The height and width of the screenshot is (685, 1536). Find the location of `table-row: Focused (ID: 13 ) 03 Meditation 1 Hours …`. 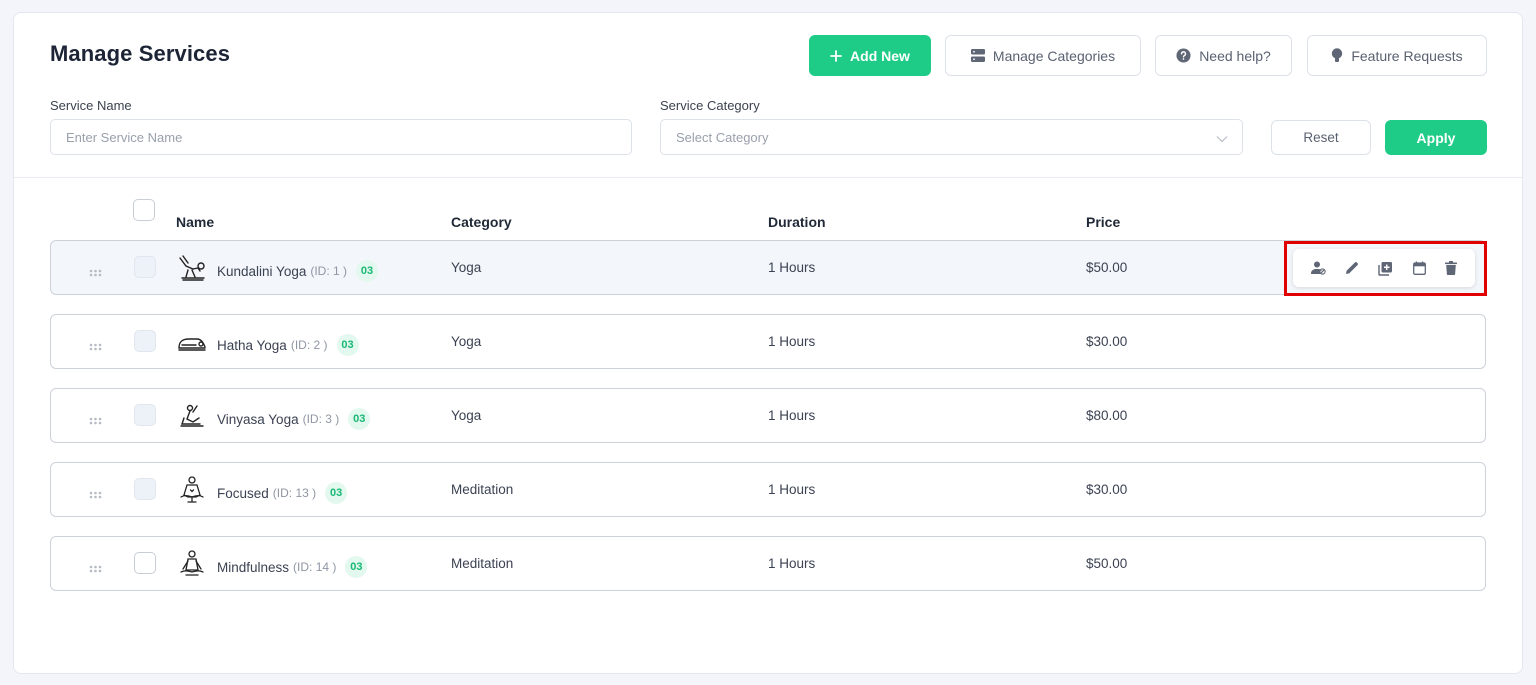

table-row: Focused (ID: 13 ) 03 Meditation 1 Hours … is located at coordinates (768, 489).